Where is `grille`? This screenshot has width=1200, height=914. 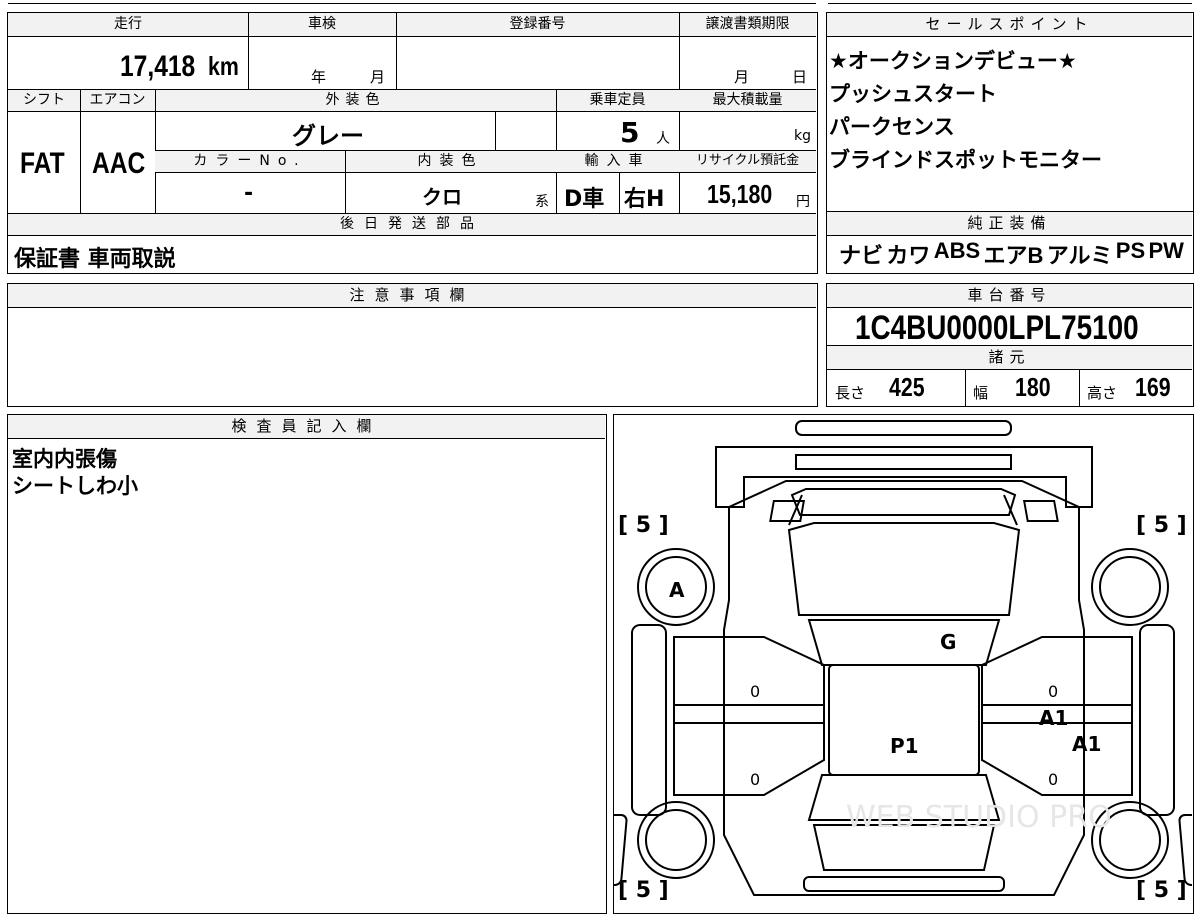 grille is located at coordinates (903, 462).